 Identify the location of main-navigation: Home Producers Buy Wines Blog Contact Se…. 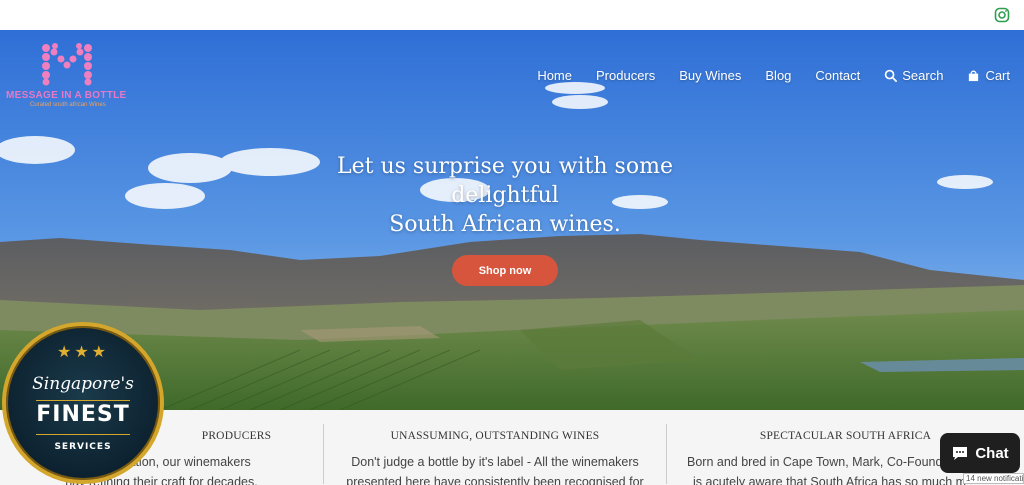
(773, 75).